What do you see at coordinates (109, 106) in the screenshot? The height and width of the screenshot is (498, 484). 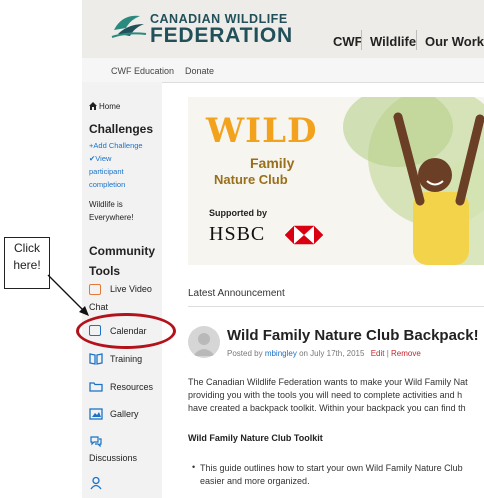 I see `sidebar-home-link: Home` at bounding box center [109, 106].